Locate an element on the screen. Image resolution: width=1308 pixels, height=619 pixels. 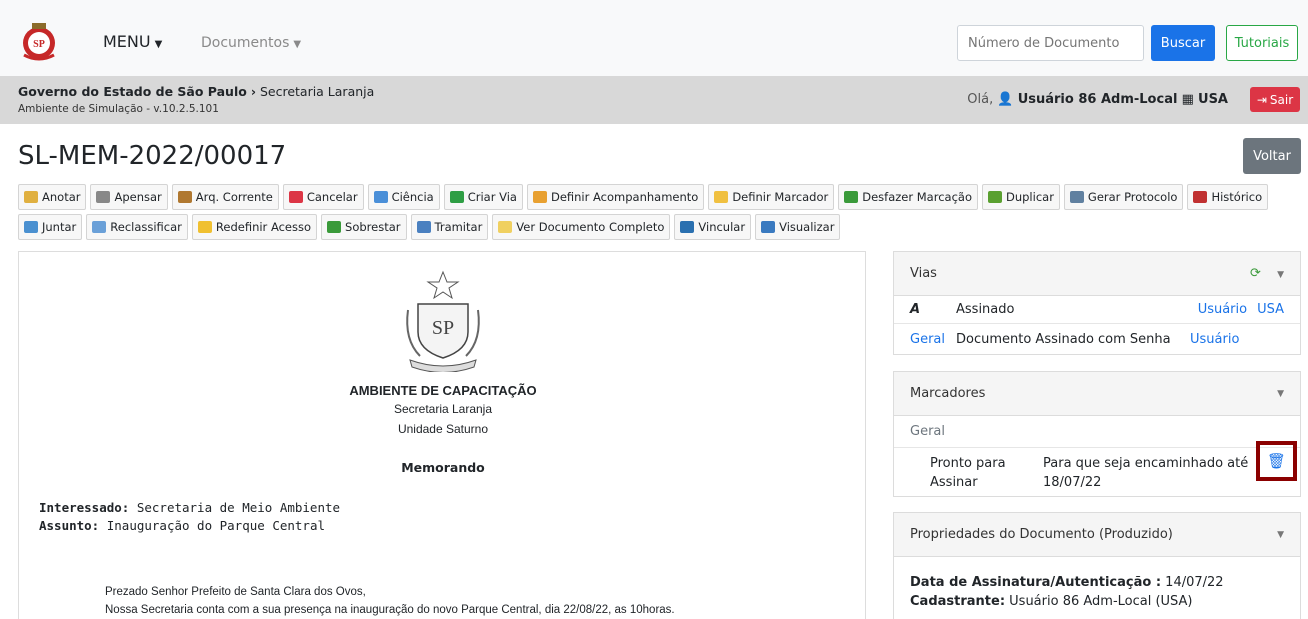
definir-acompanhamento-button: Definir Acompanhamento is located at coordinates (615, 197).